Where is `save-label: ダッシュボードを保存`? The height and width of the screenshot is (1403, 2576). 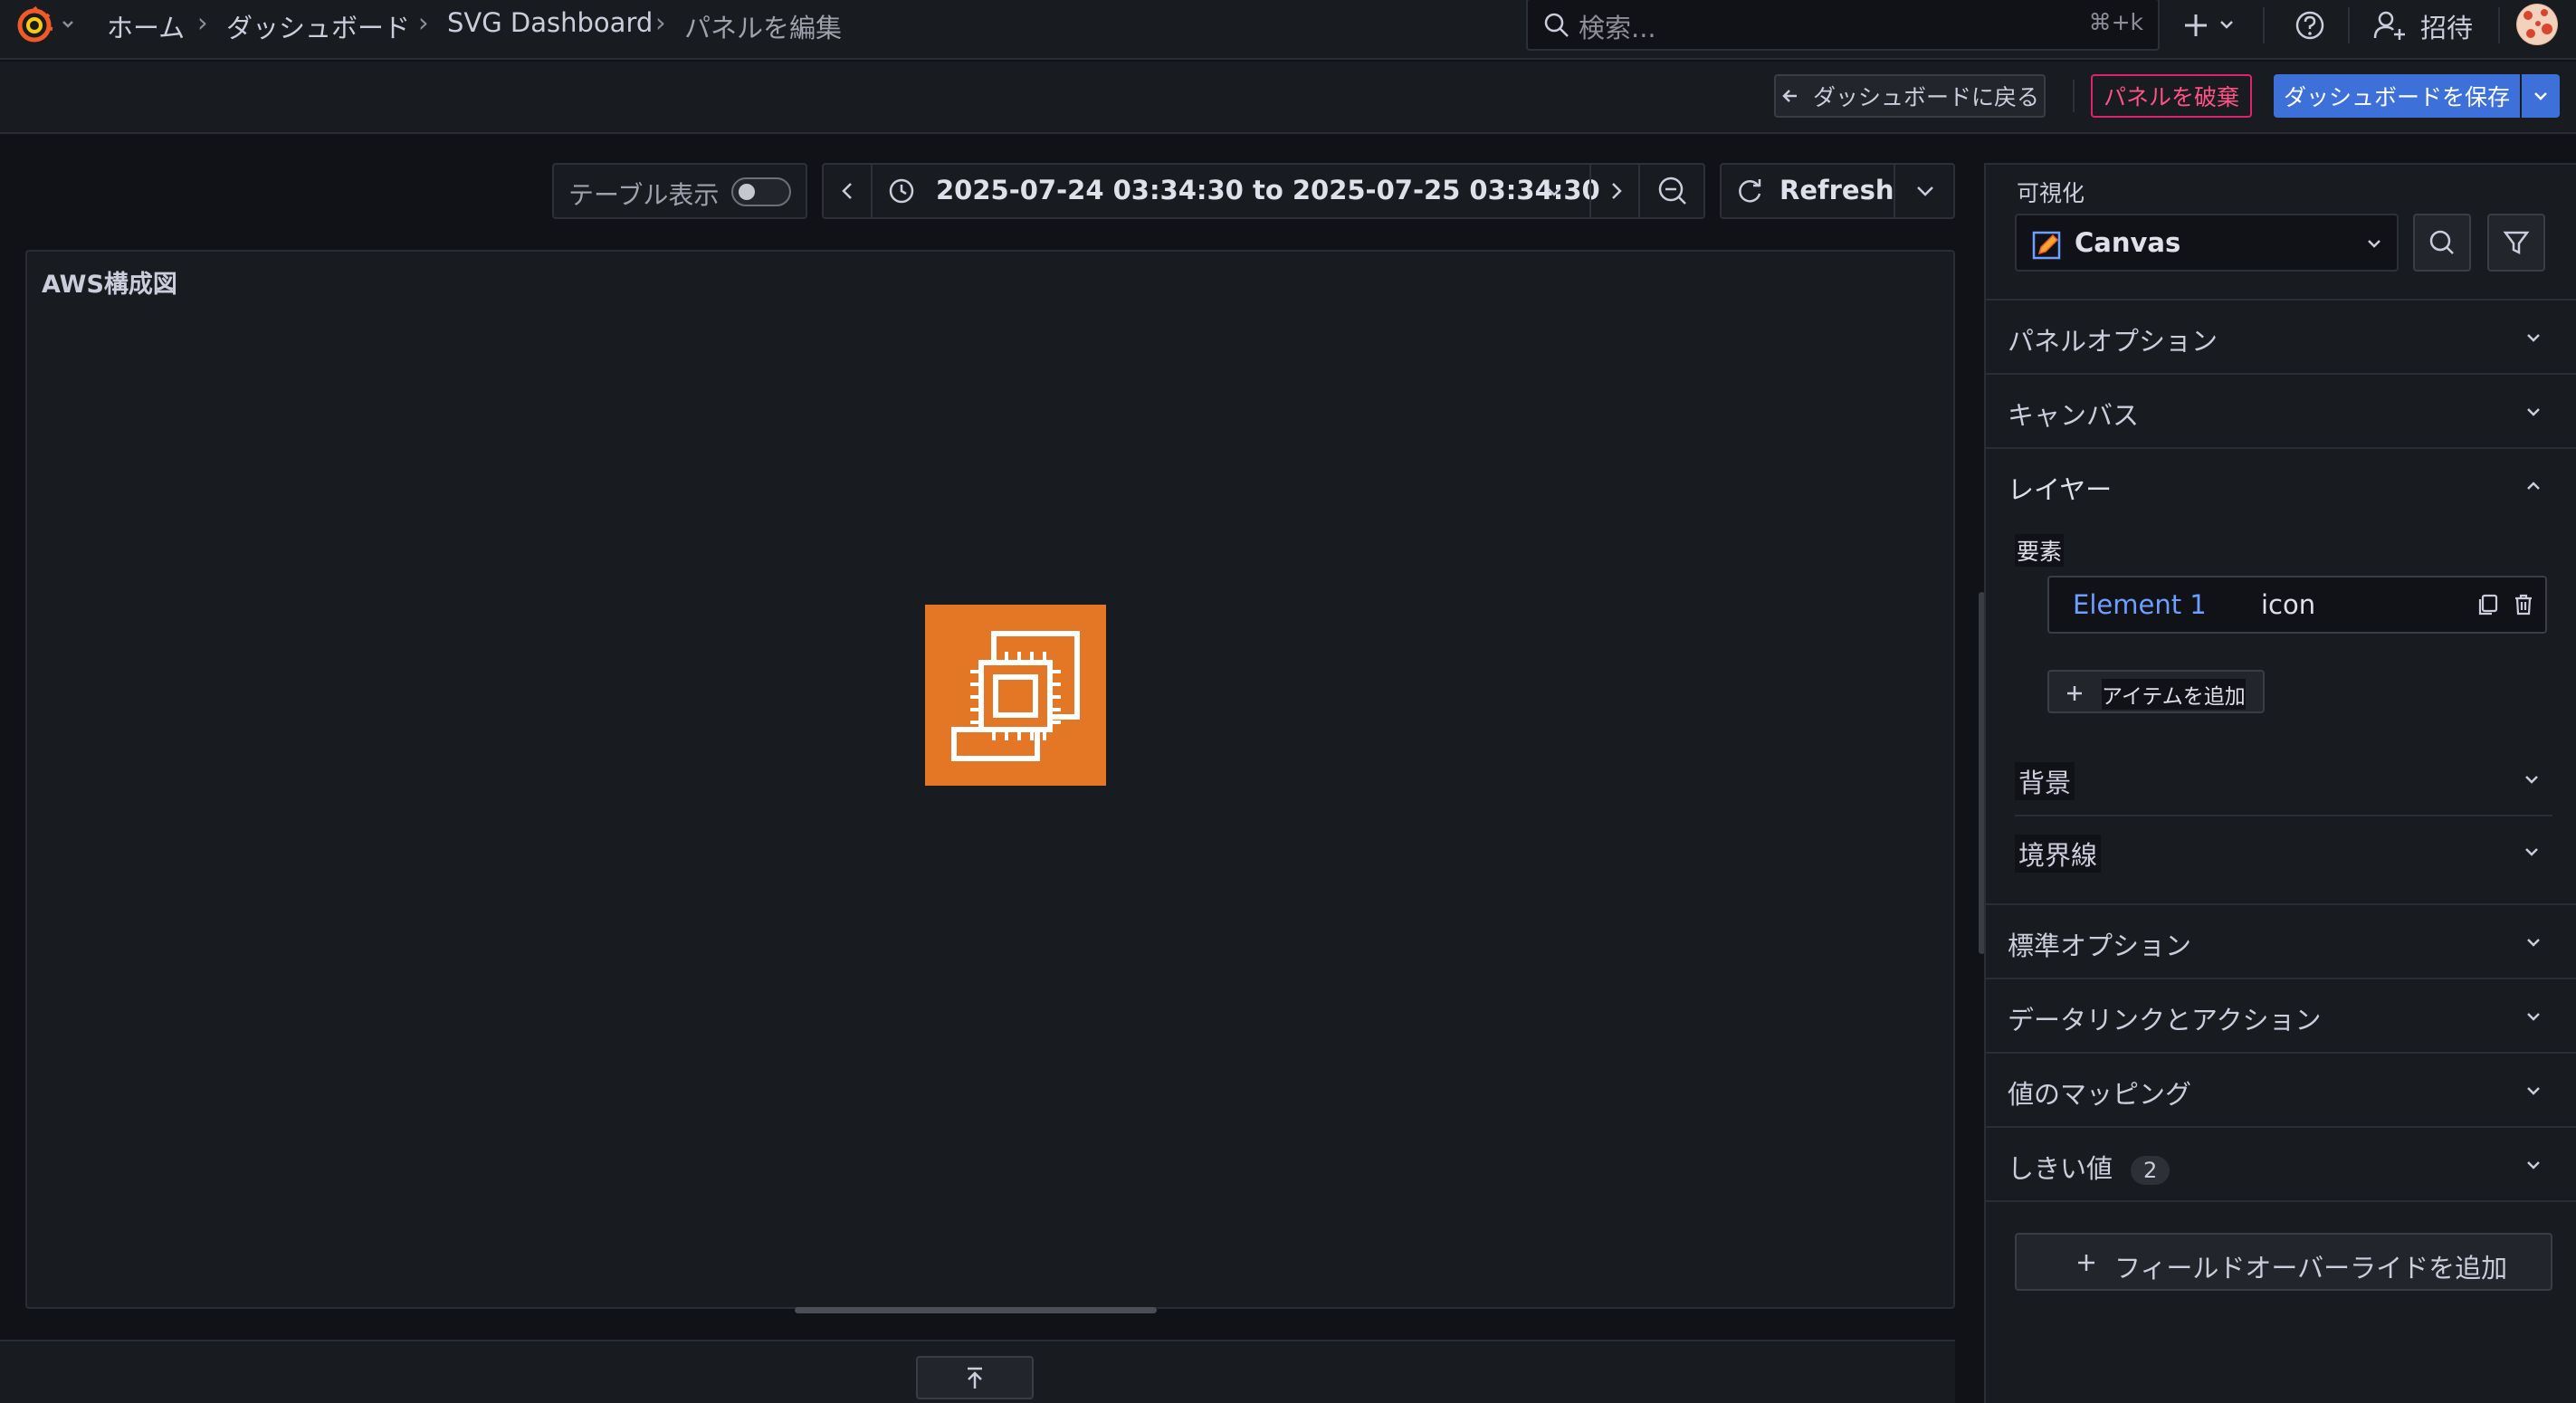
save-label: ダッシュボードを保存 is located at coordinates (2396, 97).